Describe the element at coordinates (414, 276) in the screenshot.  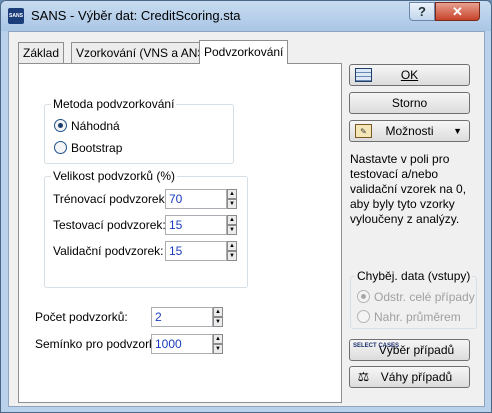
I see `missing-data-title: Chyběj. data (vstupy)` at that location.